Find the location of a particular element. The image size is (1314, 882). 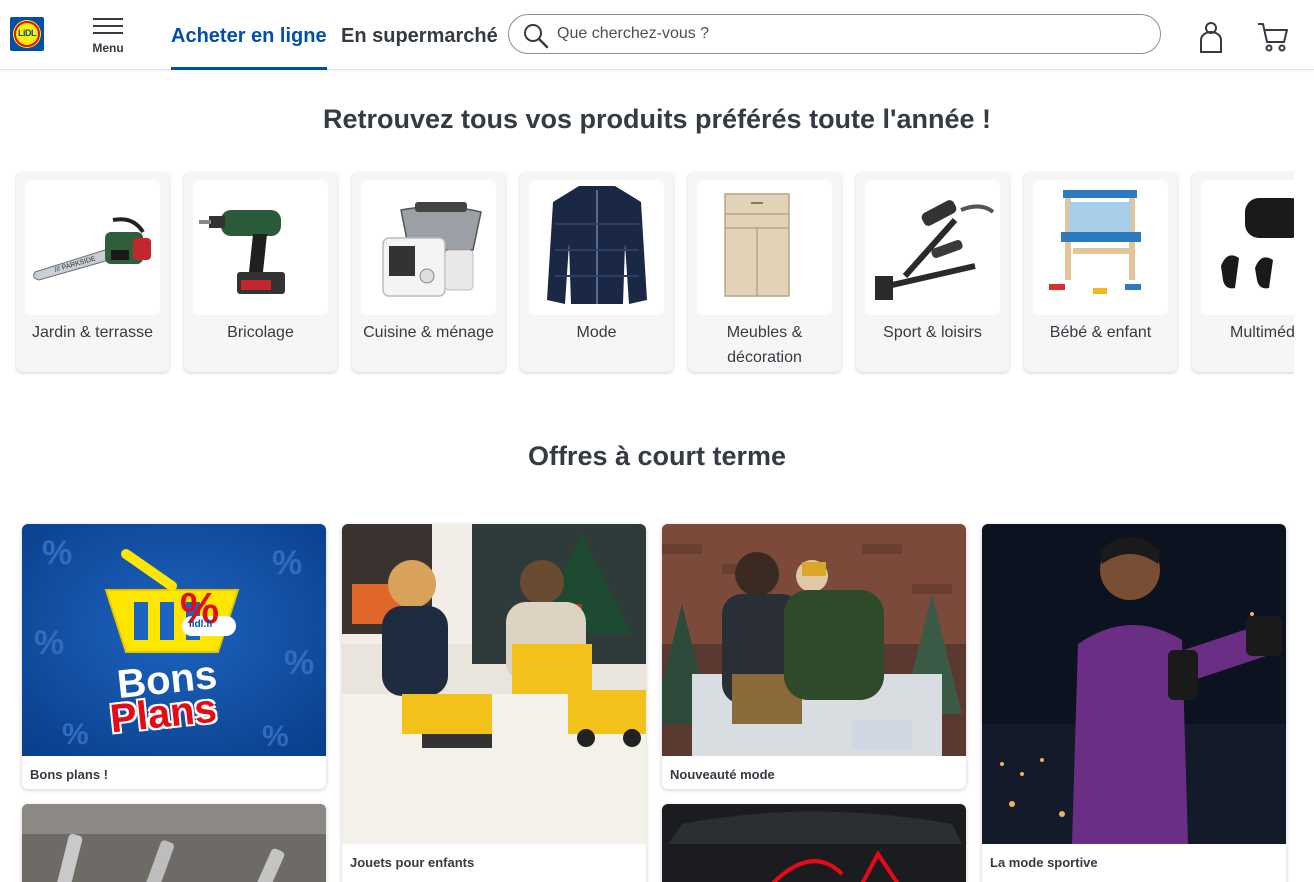

drill-icon is located at coordinates (260, 247).